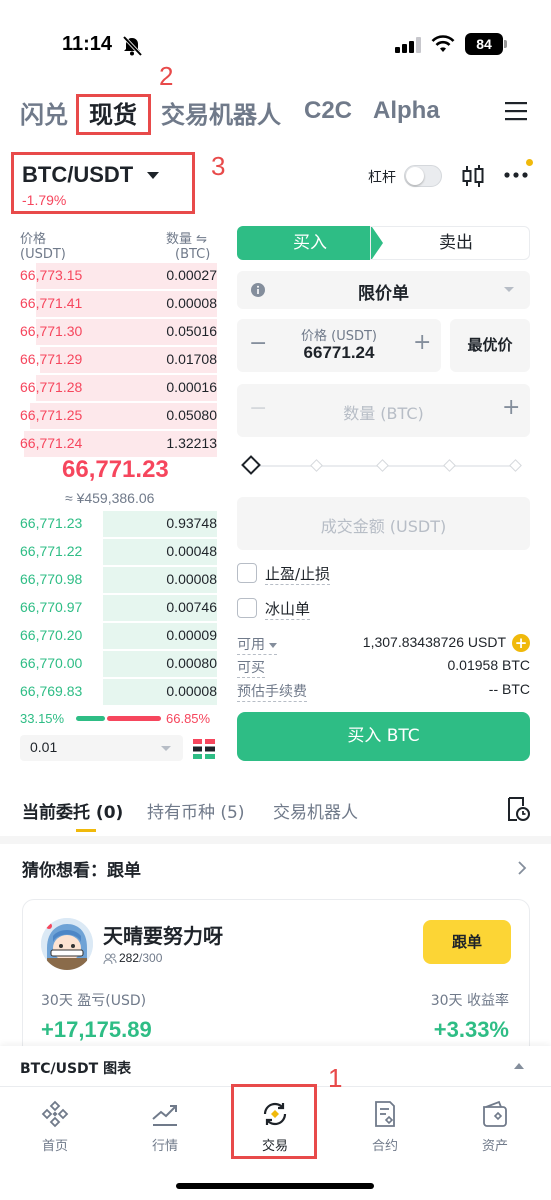 The image size is (551, 1200). What do you see at coordinates (118, 444) in the screenshot?
I see `ask-row: 66,771.24 1.32213` at bounding box center [118, 444].